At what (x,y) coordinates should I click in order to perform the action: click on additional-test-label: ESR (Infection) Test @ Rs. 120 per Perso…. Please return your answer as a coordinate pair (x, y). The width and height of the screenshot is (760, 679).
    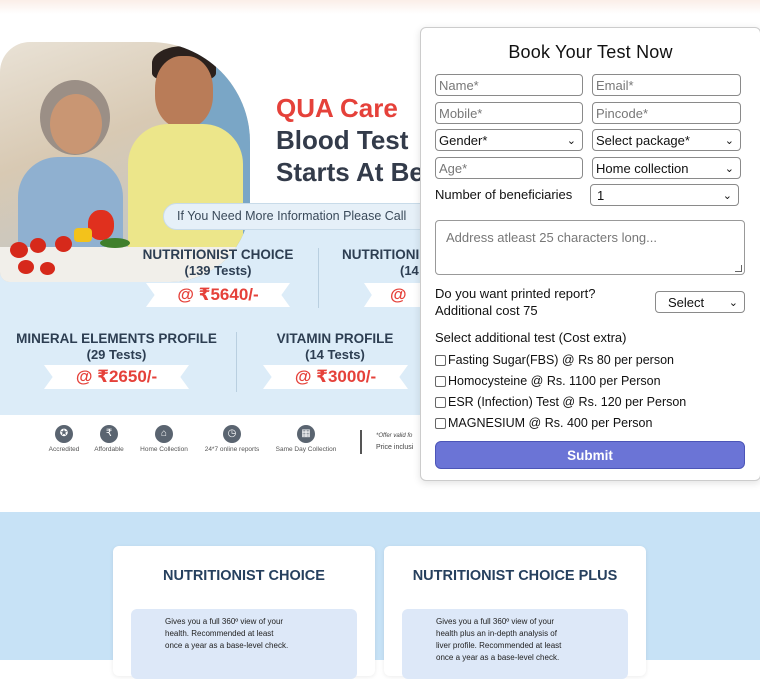
    Looking at the image, I should click on (567, 402).